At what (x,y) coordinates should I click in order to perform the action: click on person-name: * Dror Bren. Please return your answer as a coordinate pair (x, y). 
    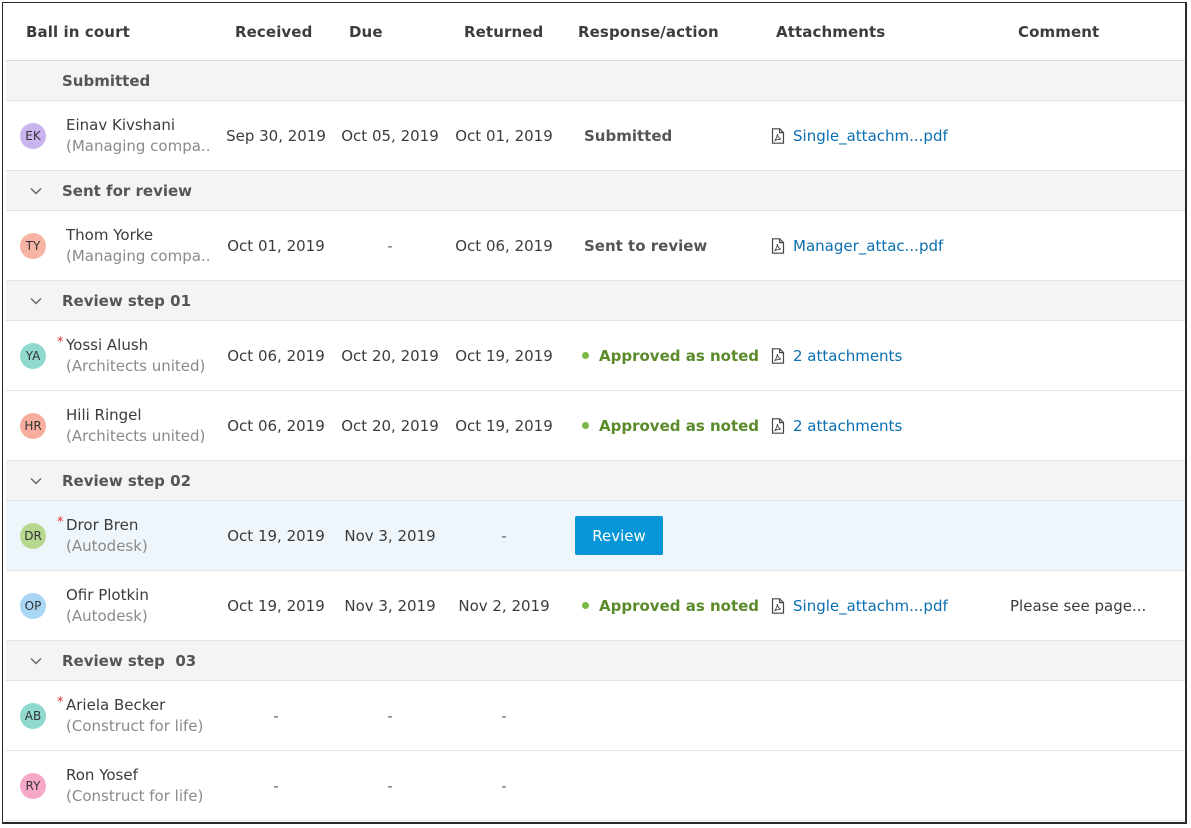
    Looking at the image, I should click on (102, 525).